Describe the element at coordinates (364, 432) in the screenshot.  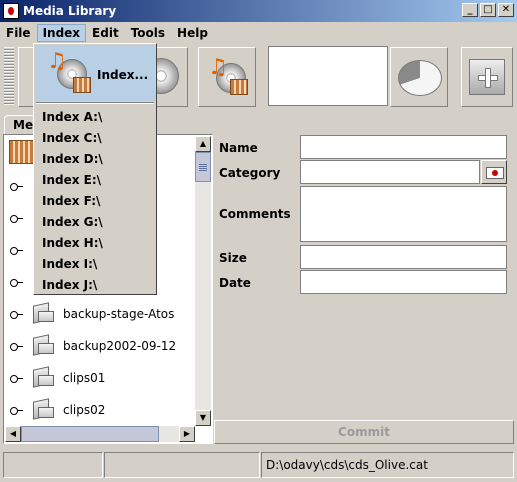
I see `commit-button: Commit` at that location.